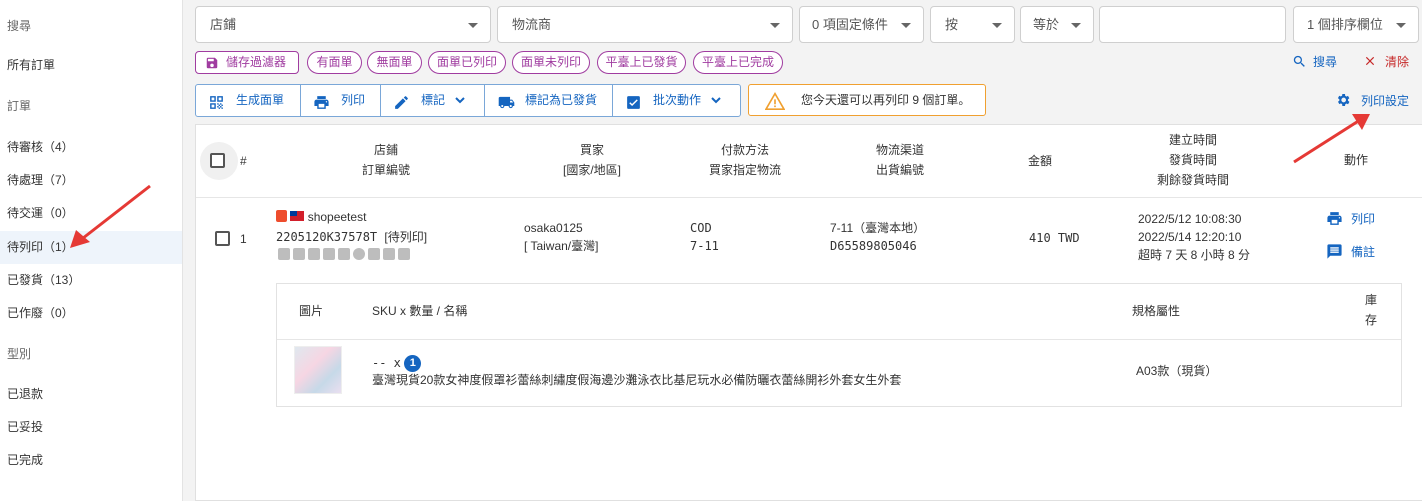 The width and height of the screenshot is (1422, 501). What do you see at coordinates (1372, 100) in the screenshot?
I see `print-settings-button: 列印設定` at bounding box center [1372, 100].